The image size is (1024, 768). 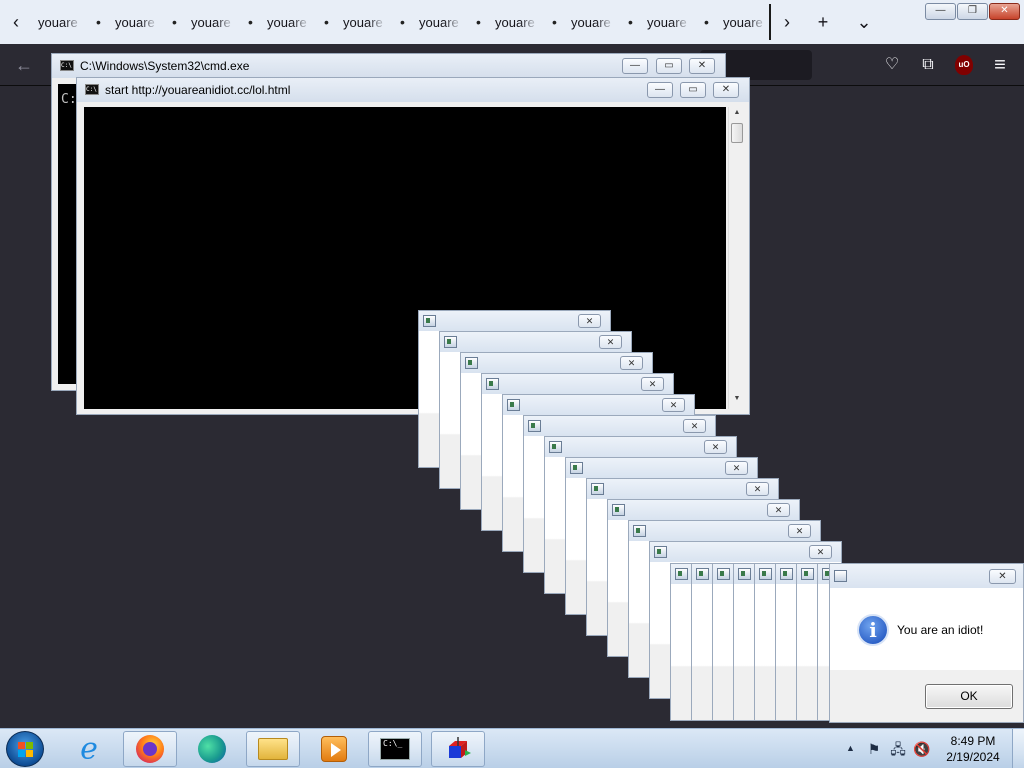 What do you see at coordinates (864, 22) in the screenshot?
I see `list-all-tabs-button: ⌄` at bounding box center [864, 22].